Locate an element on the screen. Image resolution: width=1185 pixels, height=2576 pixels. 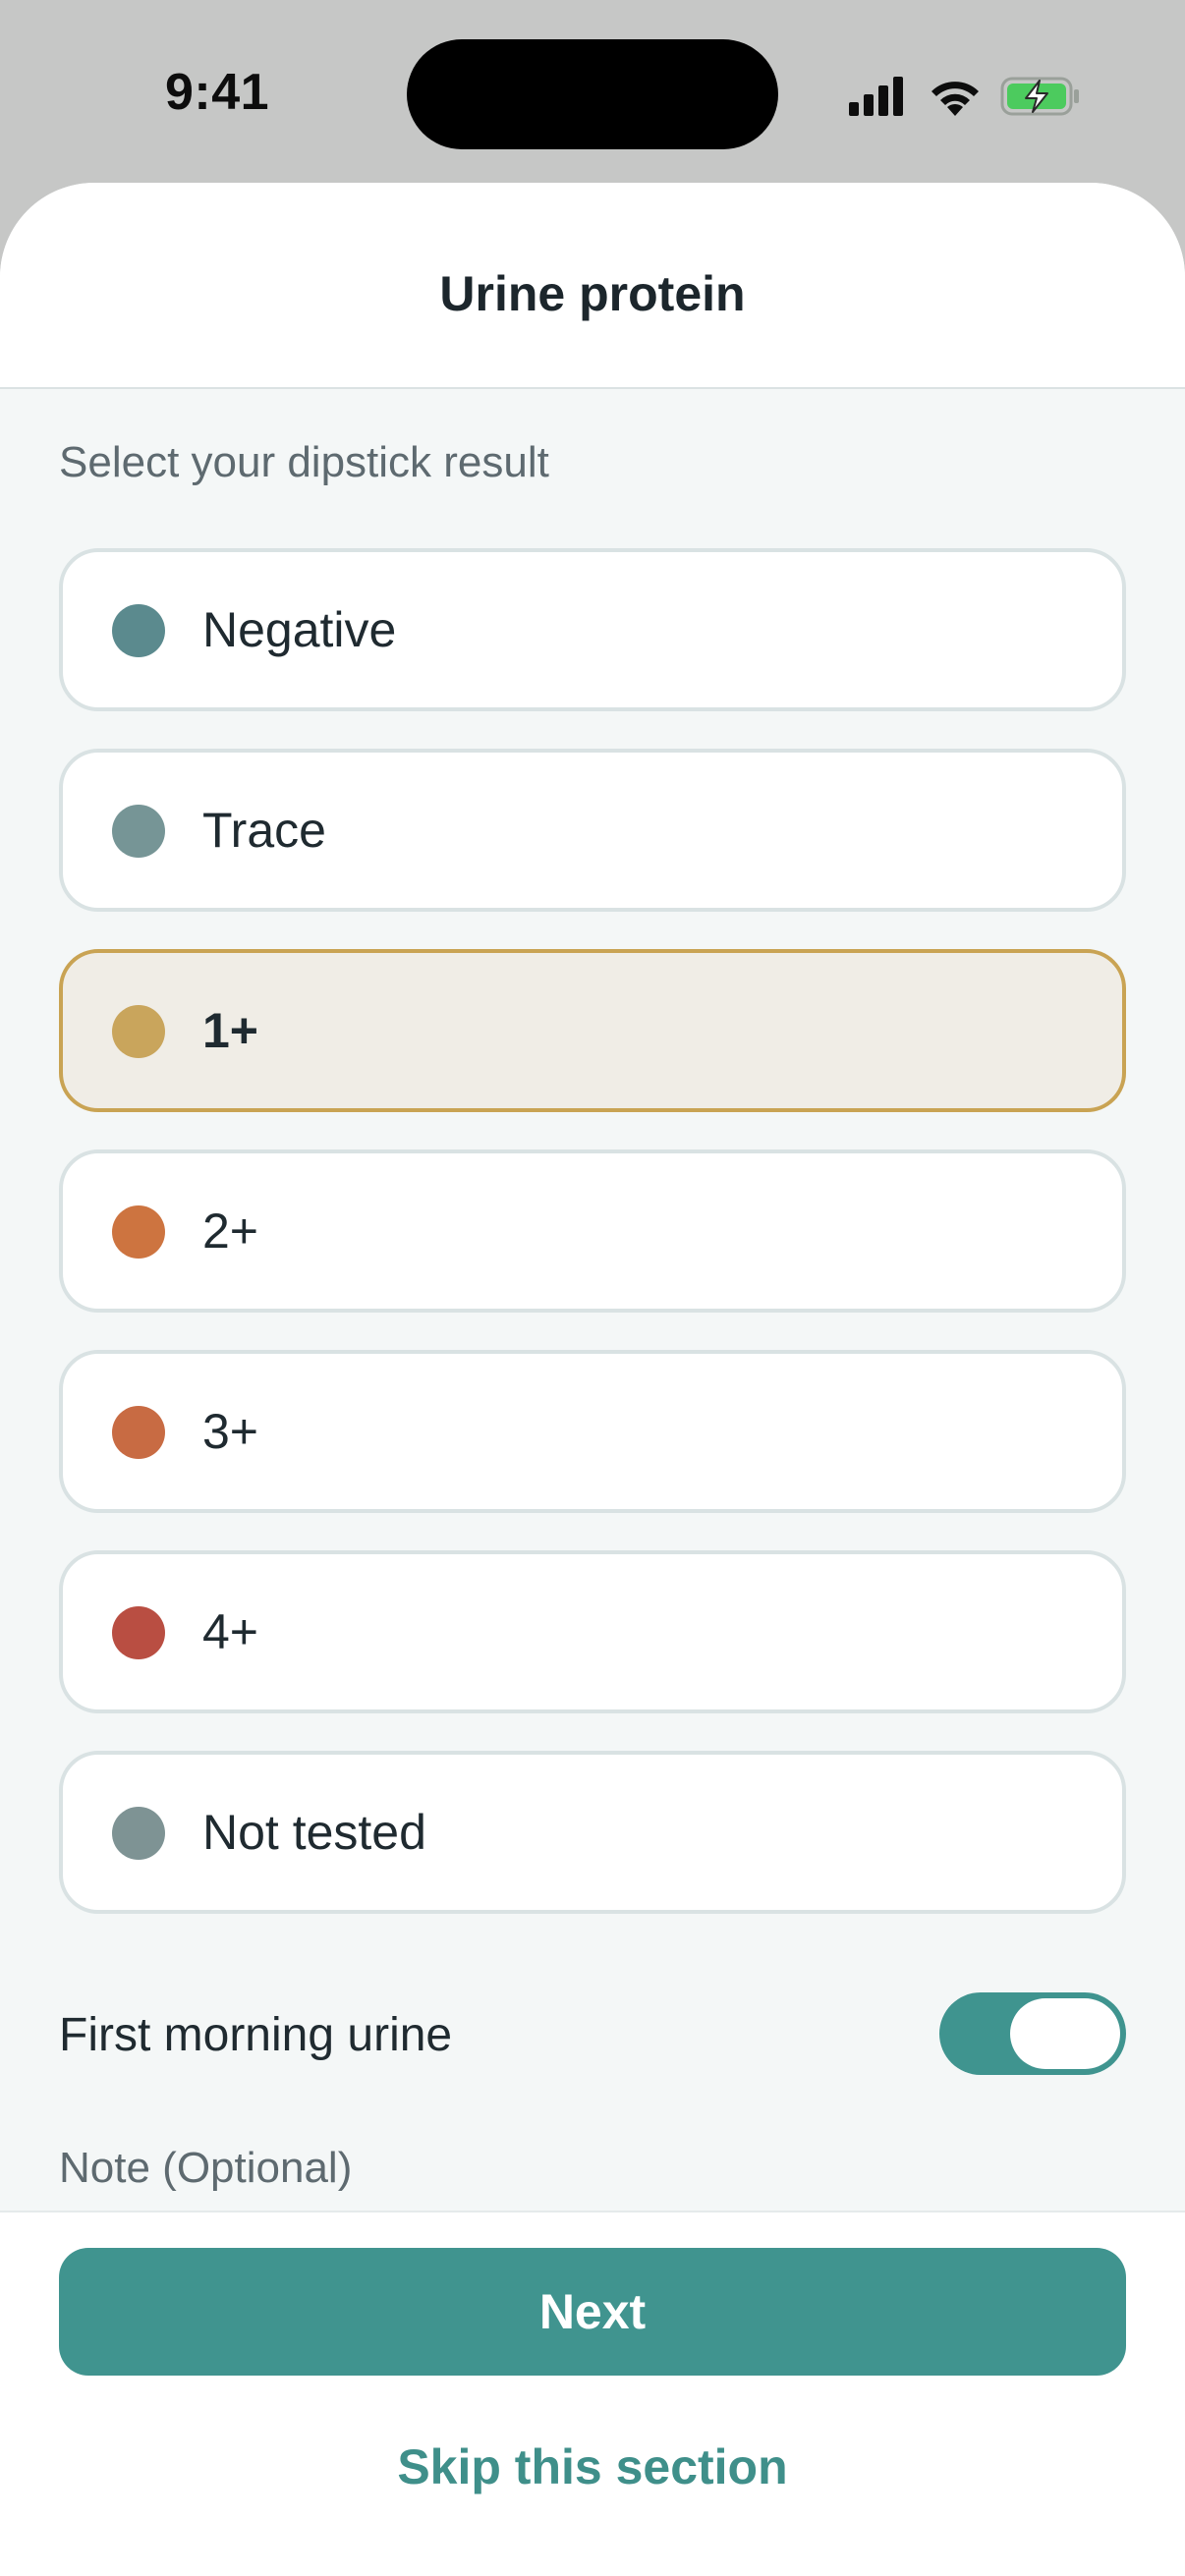
note-label: Note (Optional) is located at coordinates (206, 2168).